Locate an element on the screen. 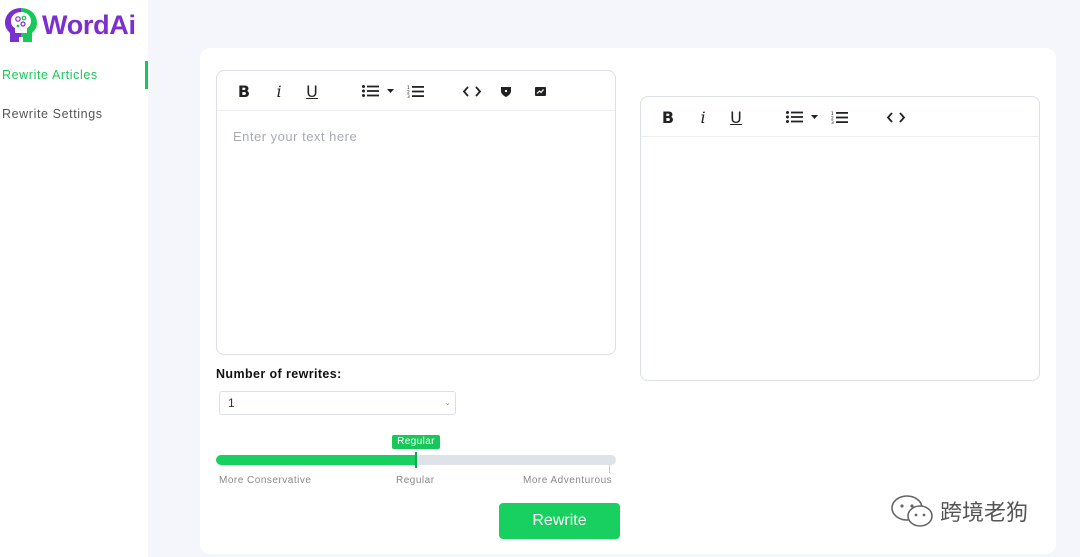 Image resolution: width=1080 pixels, height=557 pixels. logo-mark-icon is located at coordinates (21, 25).